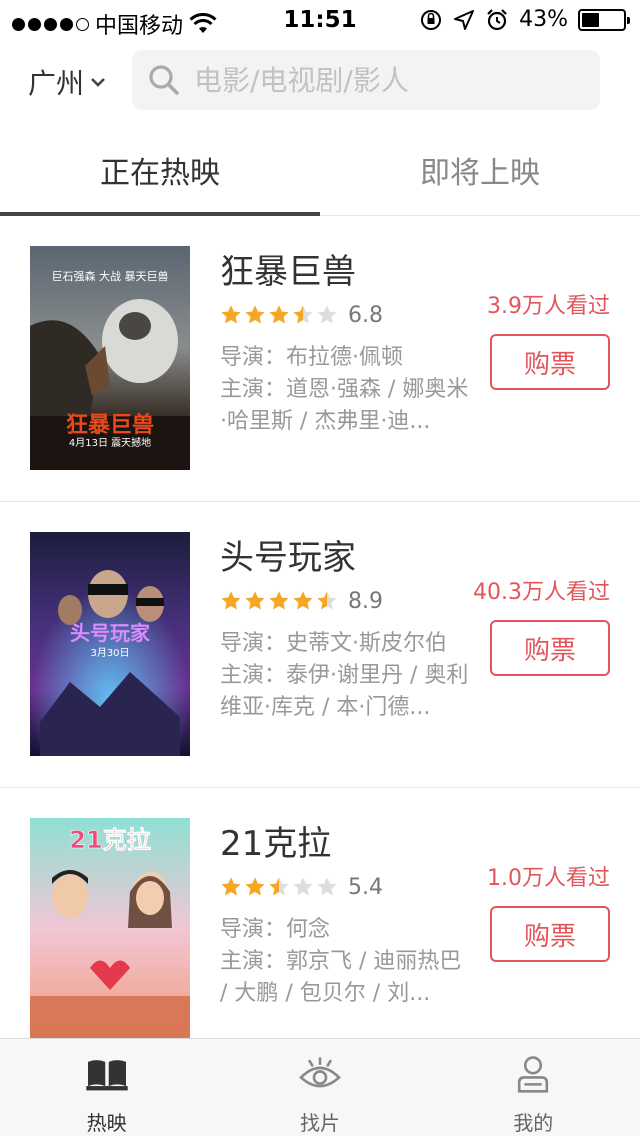  What do you see at coordinates (110, 425) in the screenshot?
I see `poster-title: 狂暴巨兽` at bounding box center [110, 425].